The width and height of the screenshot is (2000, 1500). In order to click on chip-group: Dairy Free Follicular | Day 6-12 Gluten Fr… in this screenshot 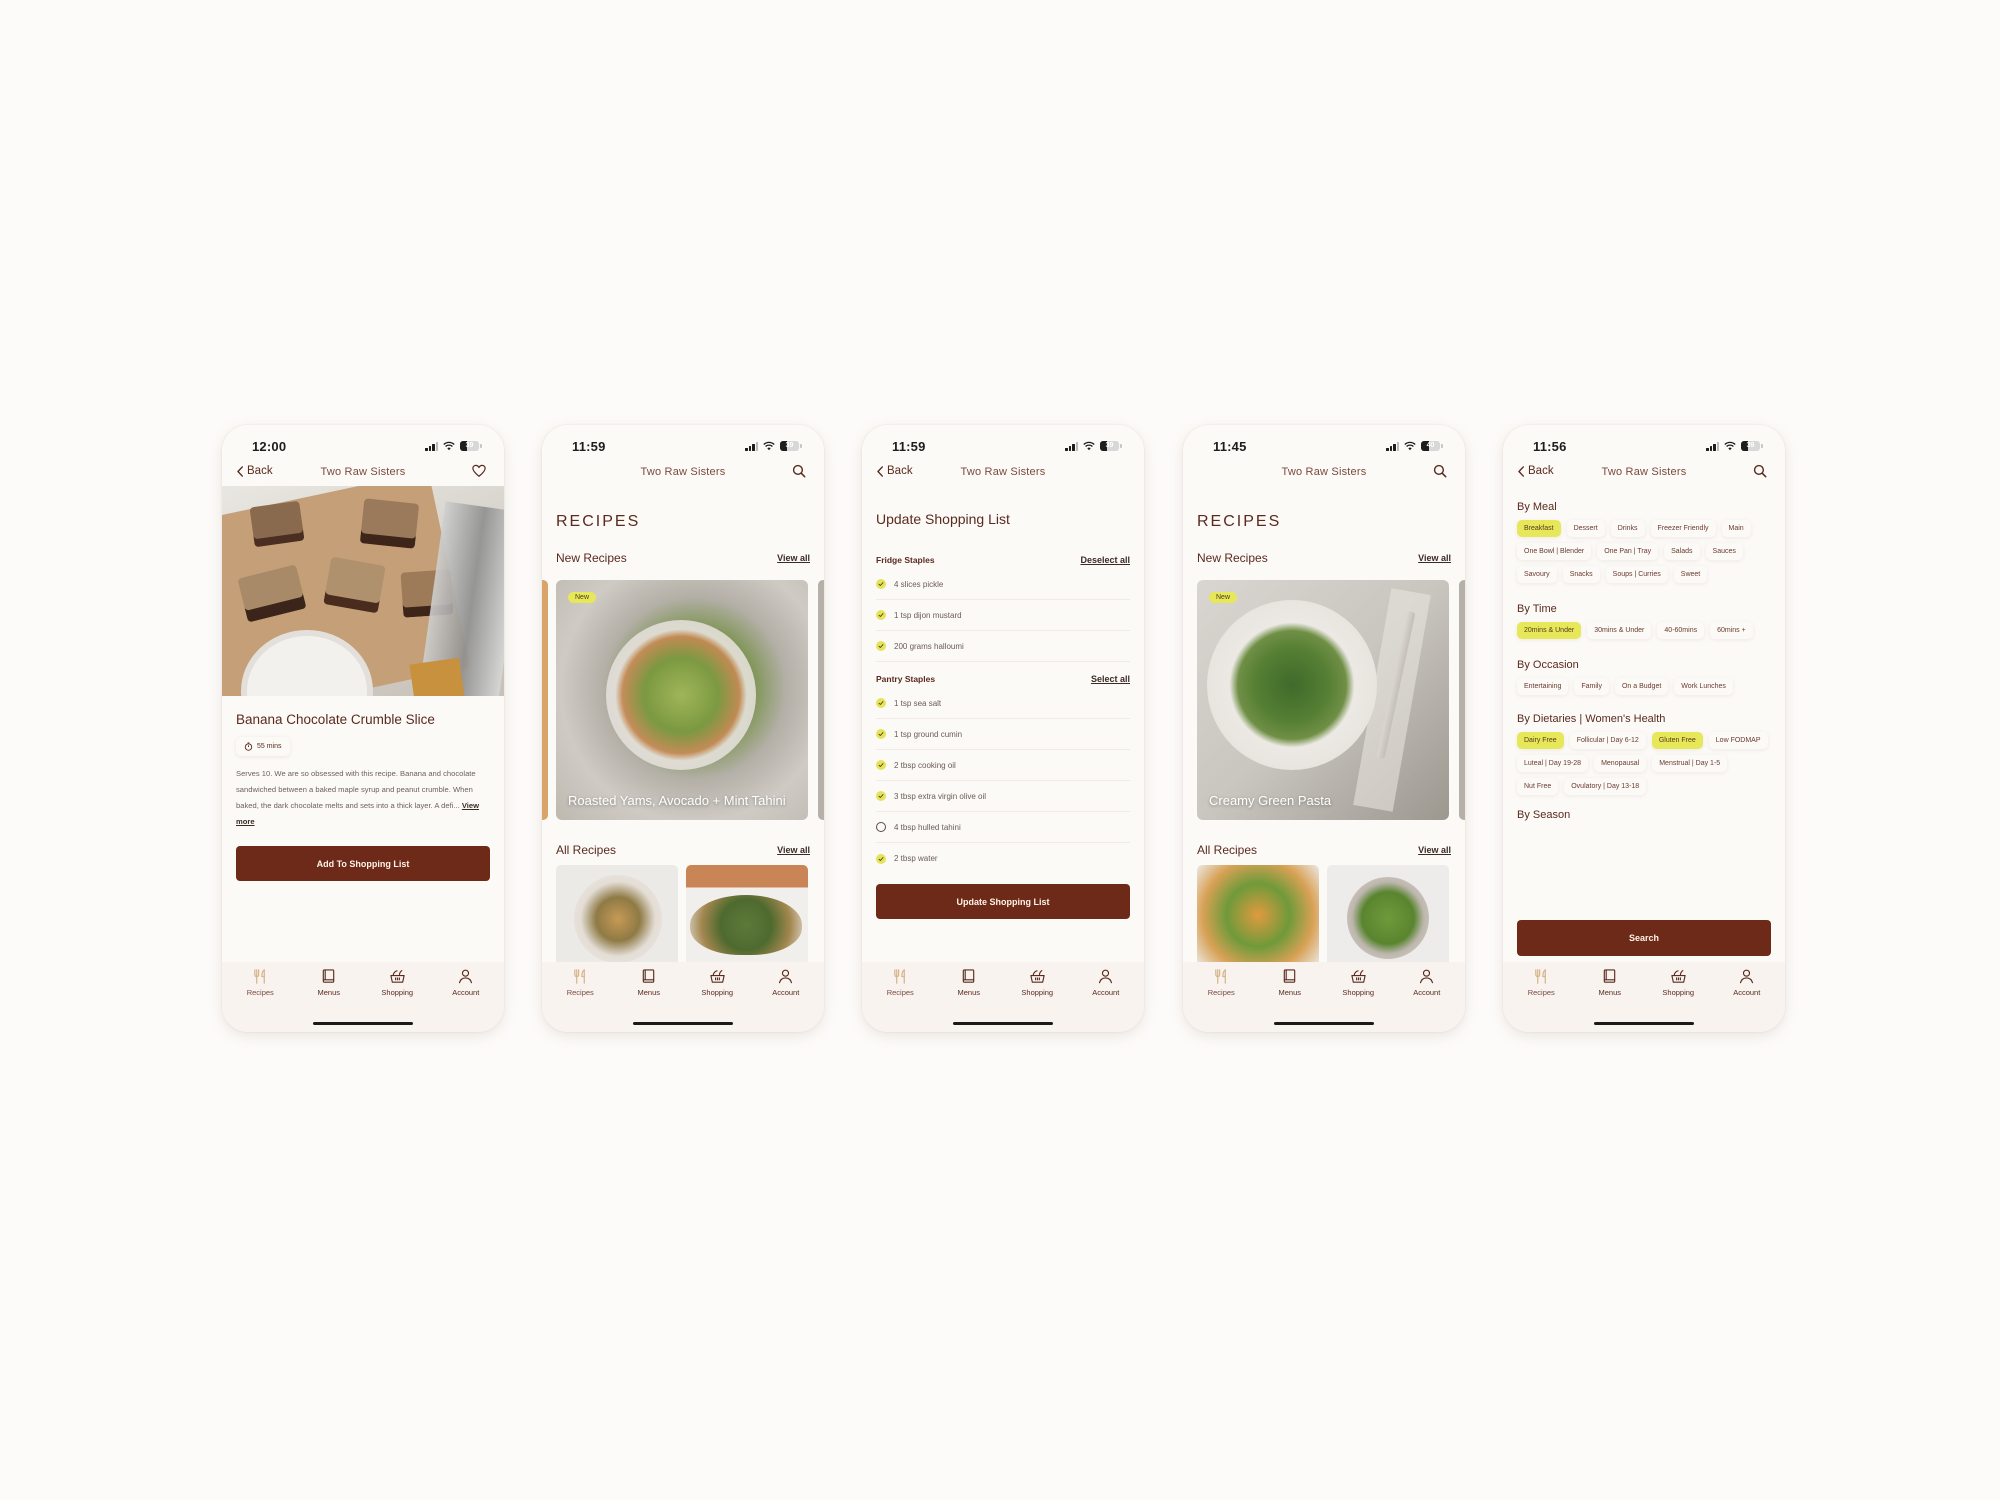, I will do `click(1644, 763)`.